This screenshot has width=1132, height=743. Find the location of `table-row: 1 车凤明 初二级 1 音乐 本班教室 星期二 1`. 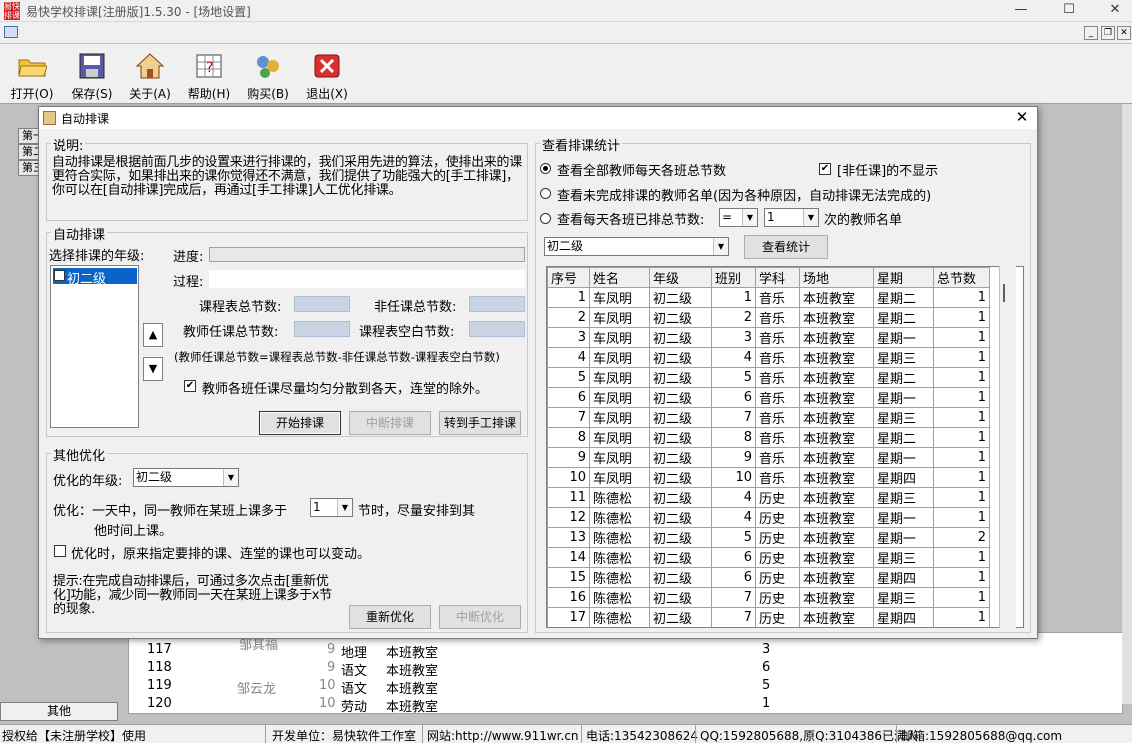

table-row: 1 车凤明 初二级 1 音乐 本班教室 星期二 1 is located at coordinates (768, 297).